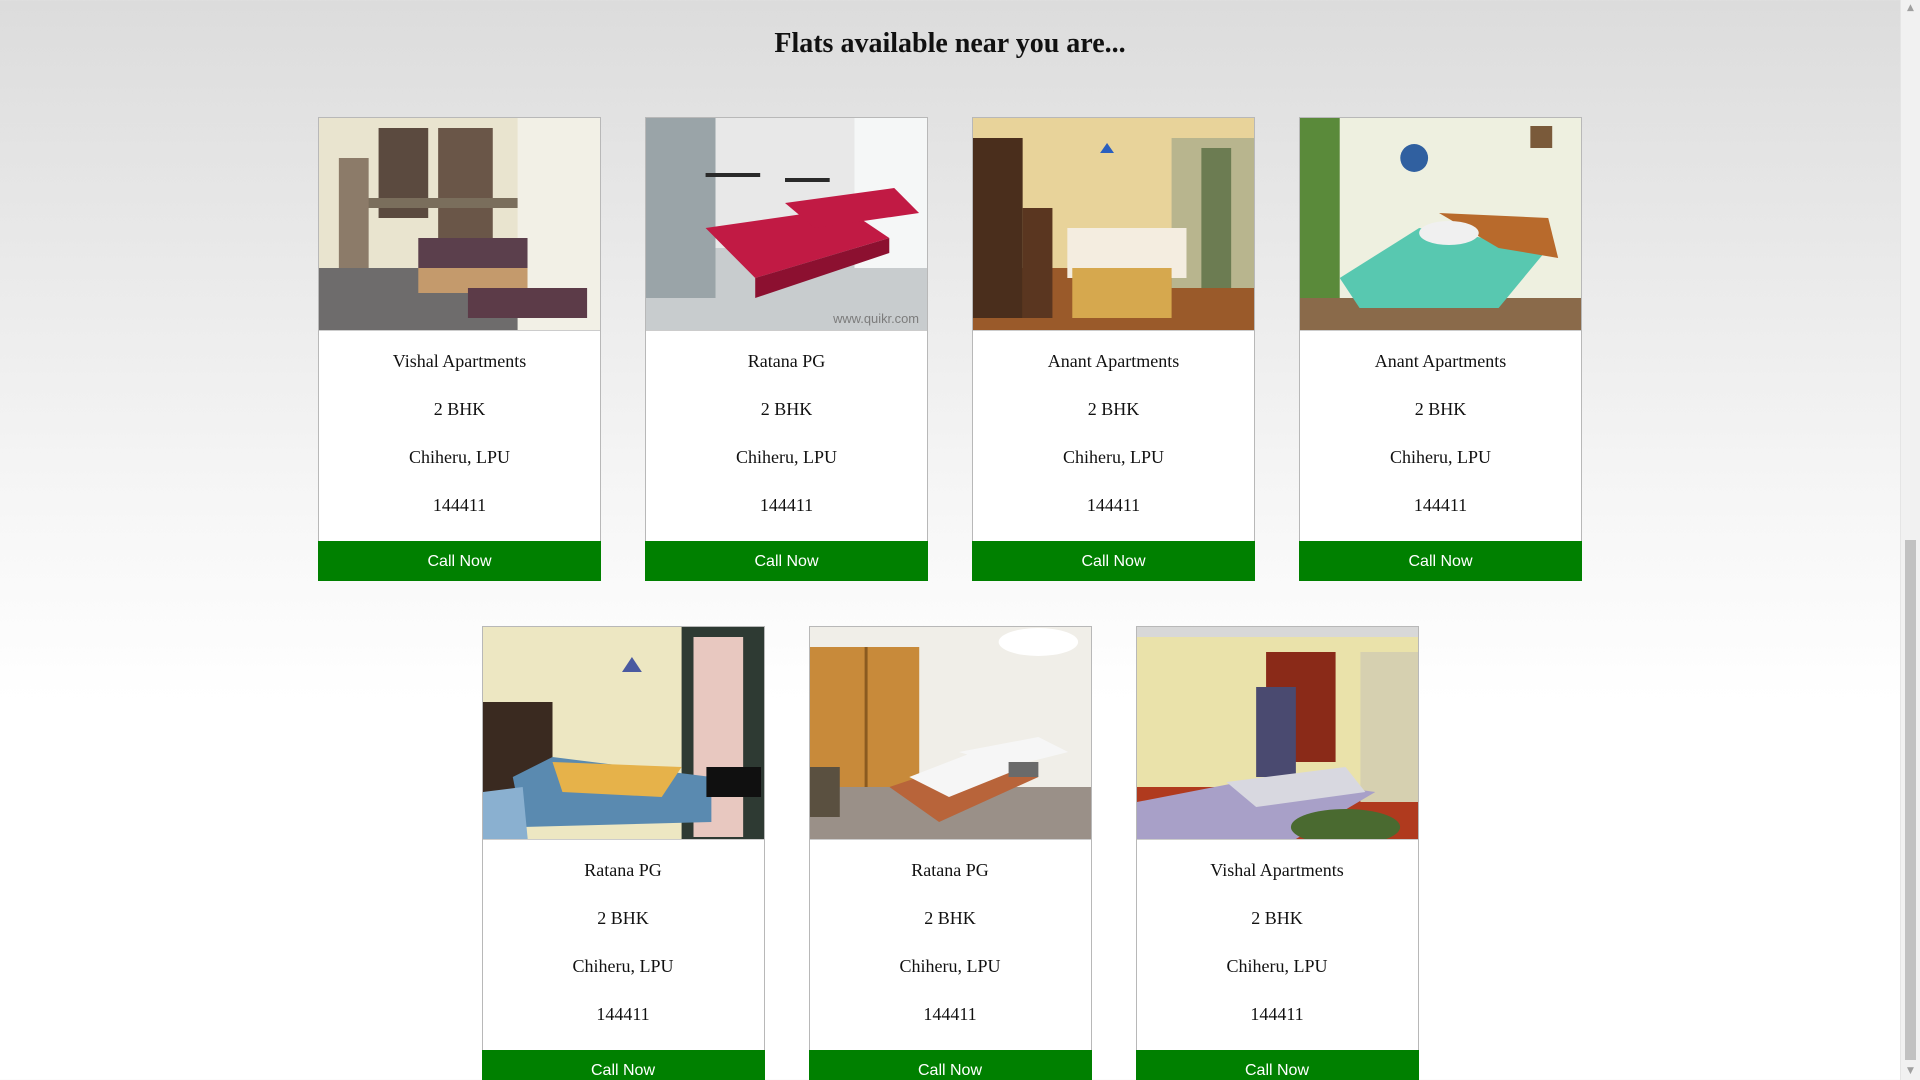 Image resolution: width=1920 pixels, height=1080 pixels. What do you see at coordinates (875, 318) in the screenshot?
I see `watermark-text: www.quikr.com` at bounding box center [875, 318].